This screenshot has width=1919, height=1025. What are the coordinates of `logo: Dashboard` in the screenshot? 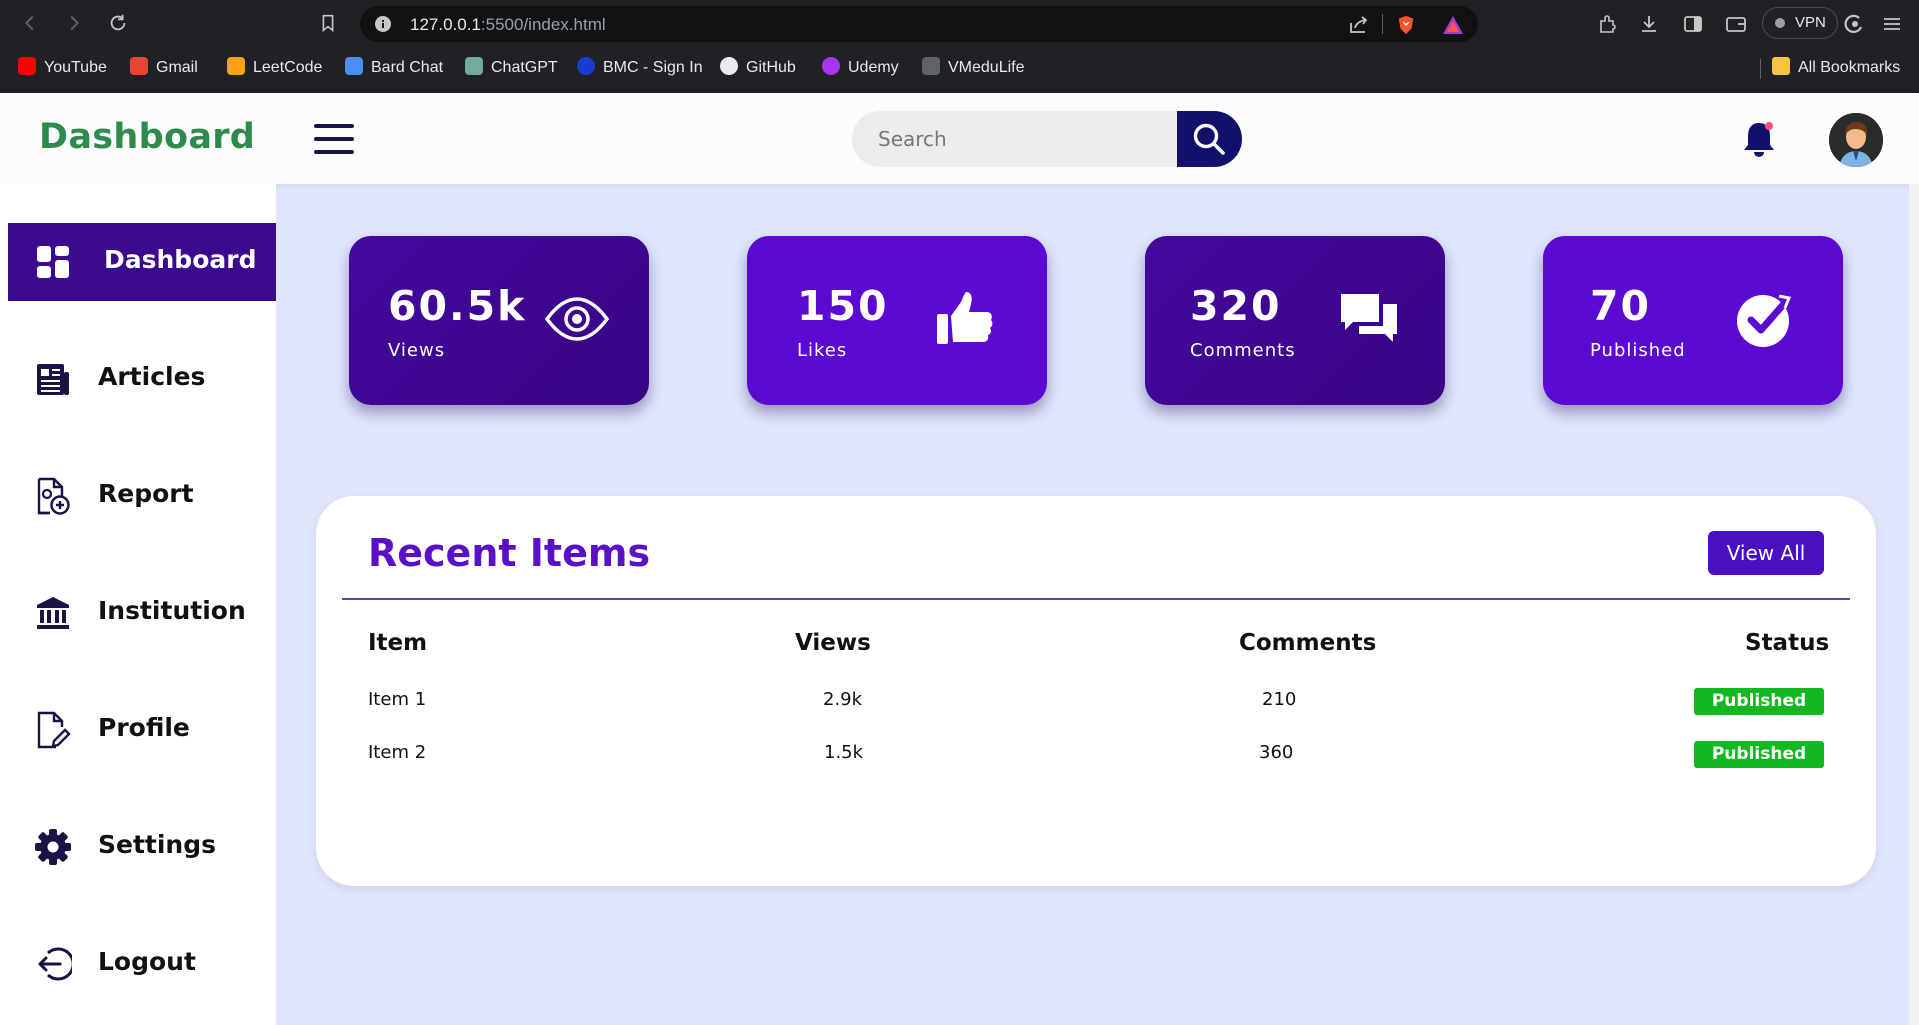 It's located at (147, 137).